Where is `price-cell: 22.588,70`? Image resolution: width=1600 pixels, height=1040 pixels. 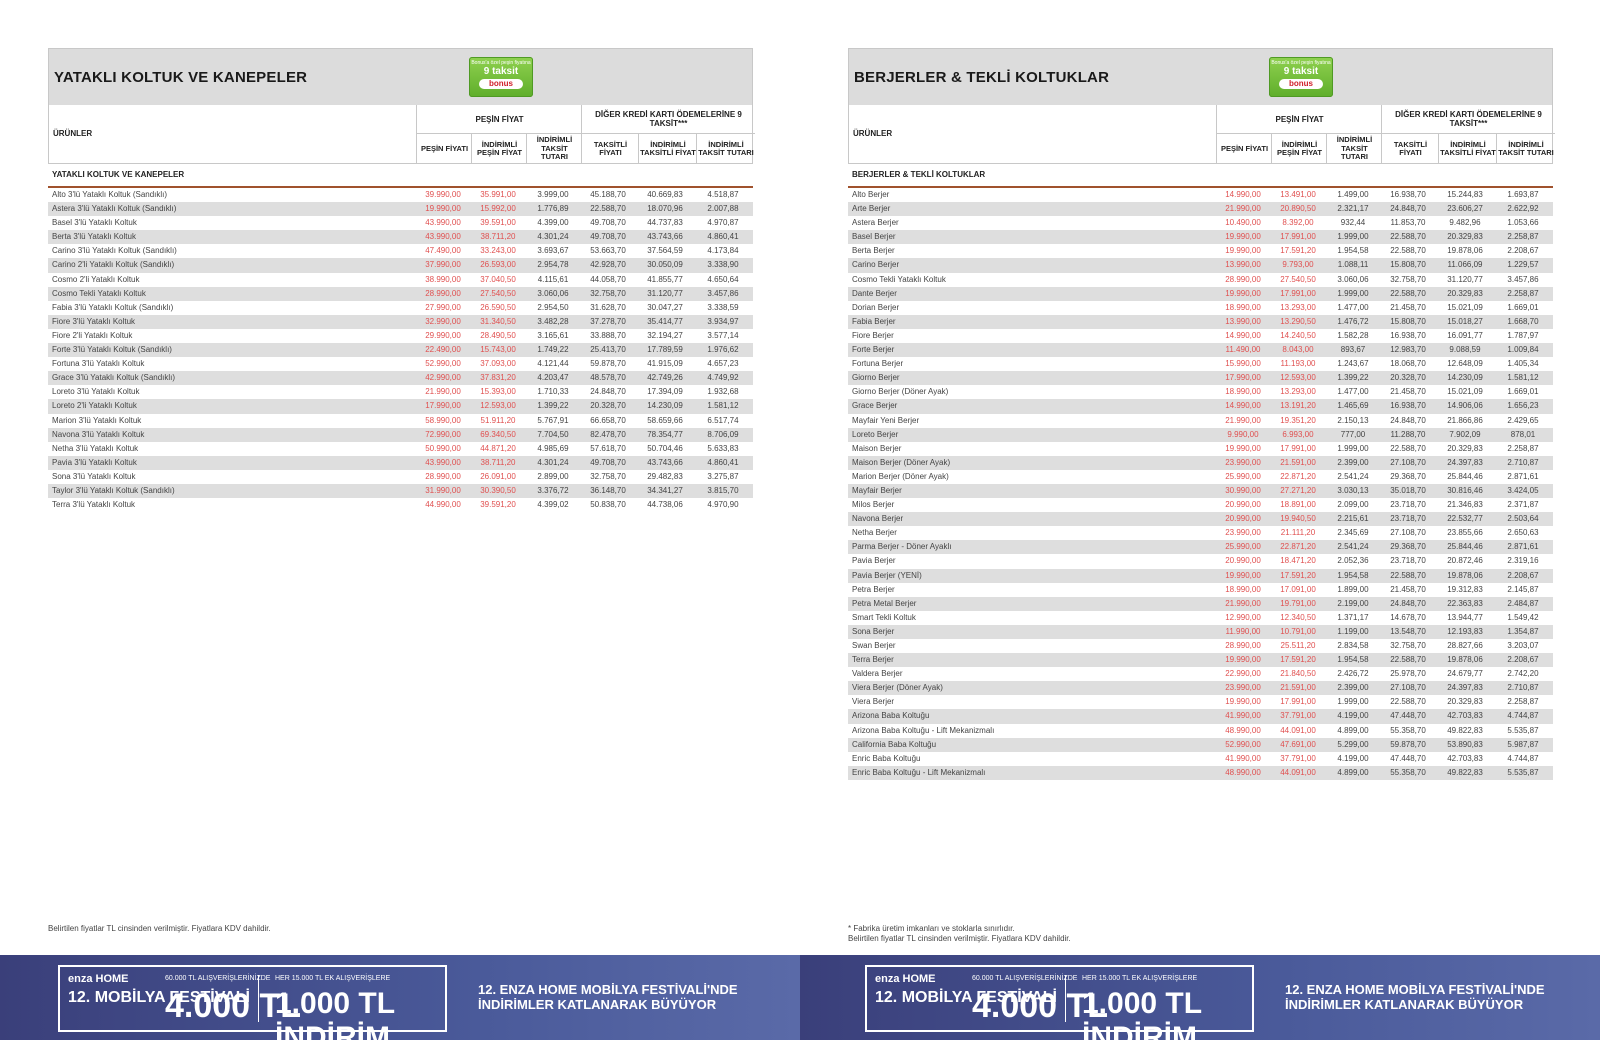 price-cell: 22.588,70 is located at coordinates (1408, 575).